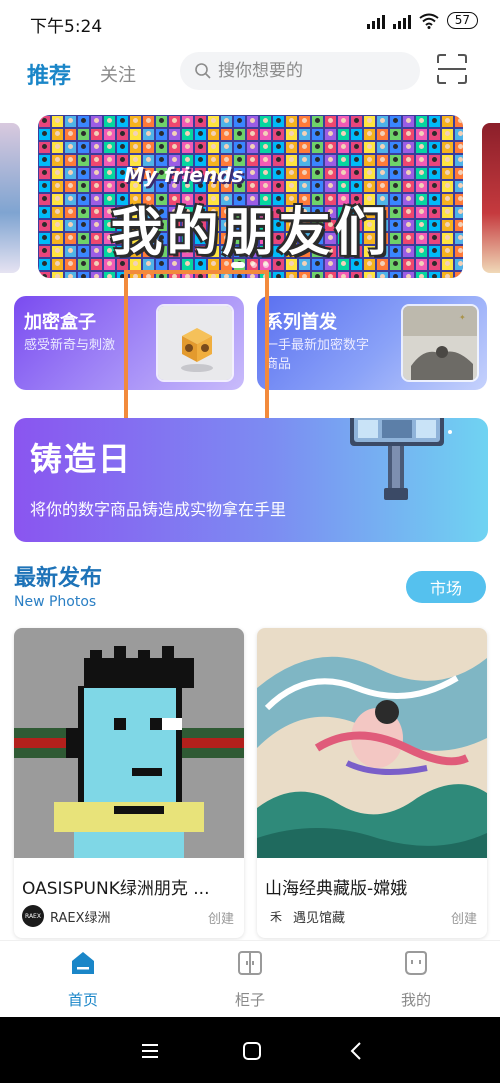 This screenshot has width=500, height=1083. I want to click on nav-home: 首页, so click(83, 979).